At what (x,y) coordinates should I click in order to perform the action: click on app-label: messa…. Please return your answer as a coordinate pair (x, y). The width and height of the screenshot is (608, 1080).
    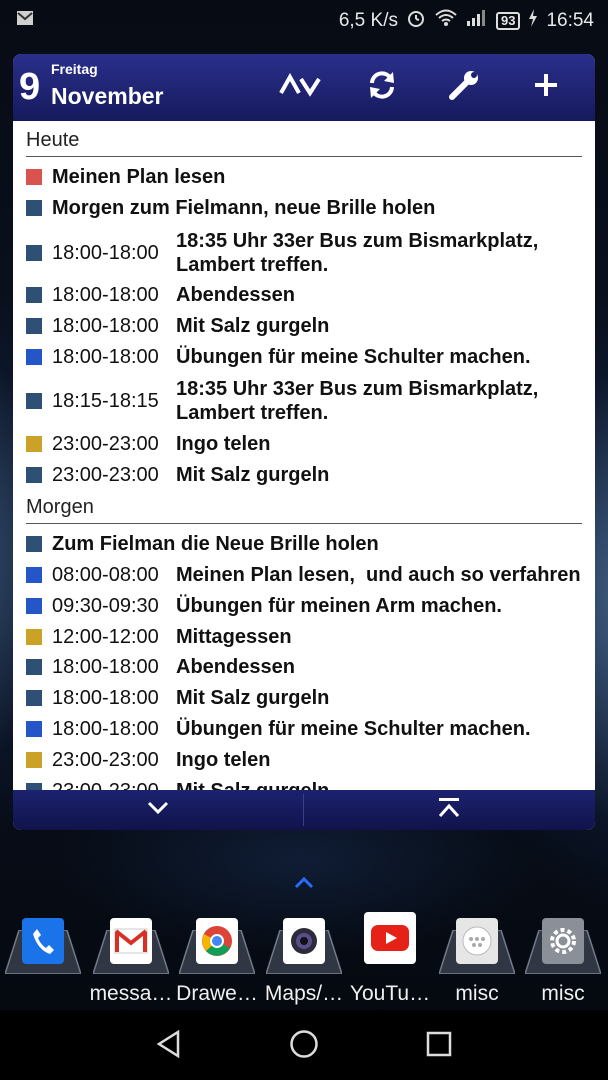
    Looking at the image, I should click on (131, 993).